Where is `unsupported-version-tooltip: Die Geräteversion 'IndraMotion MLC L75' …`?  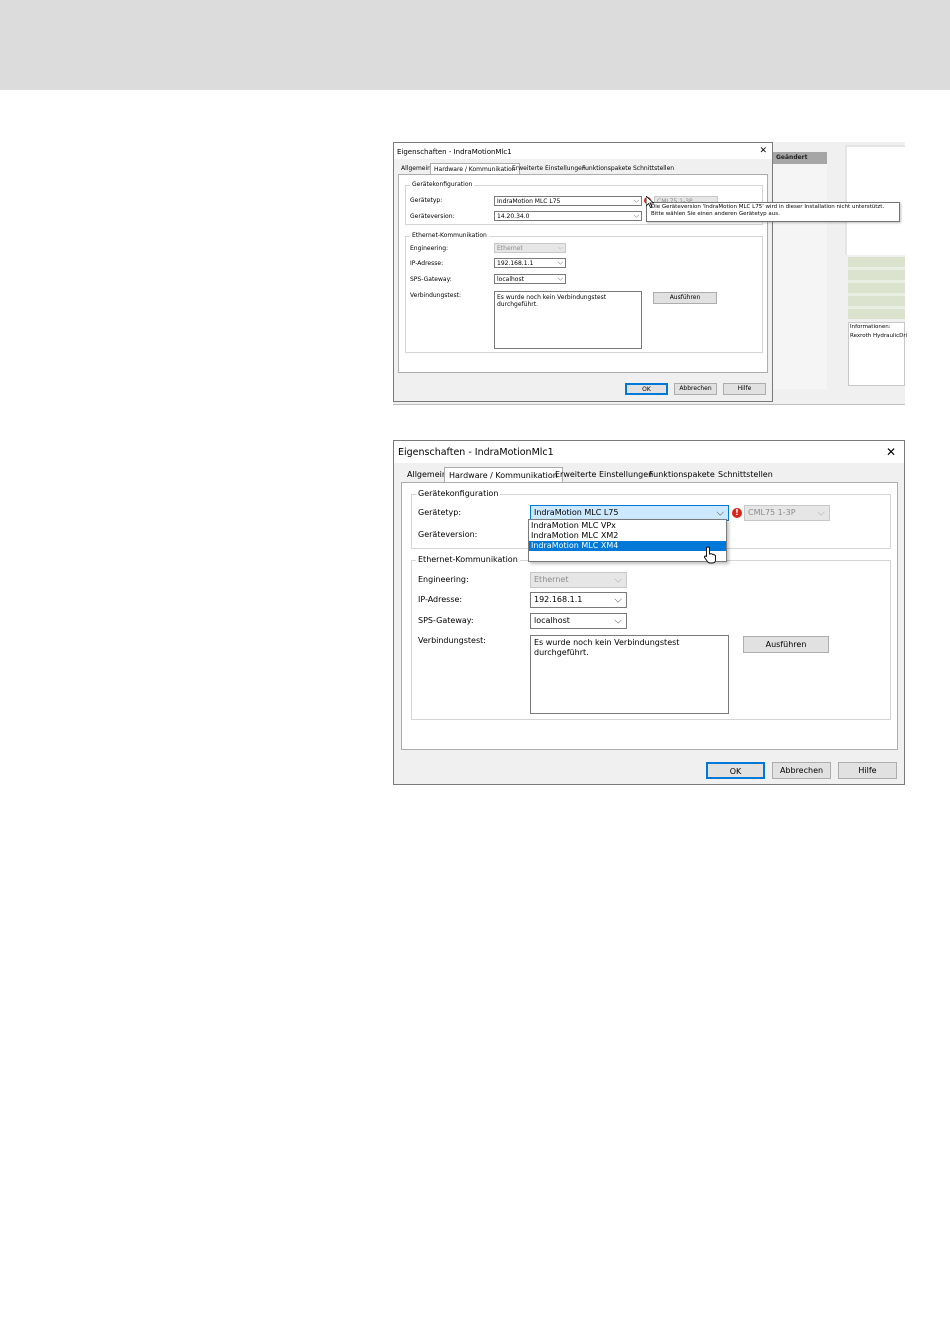 unsupported-version-tooltip: Die Geräteversion 'IndraMotion MLC L75' … is located at coordinates (773, 212).